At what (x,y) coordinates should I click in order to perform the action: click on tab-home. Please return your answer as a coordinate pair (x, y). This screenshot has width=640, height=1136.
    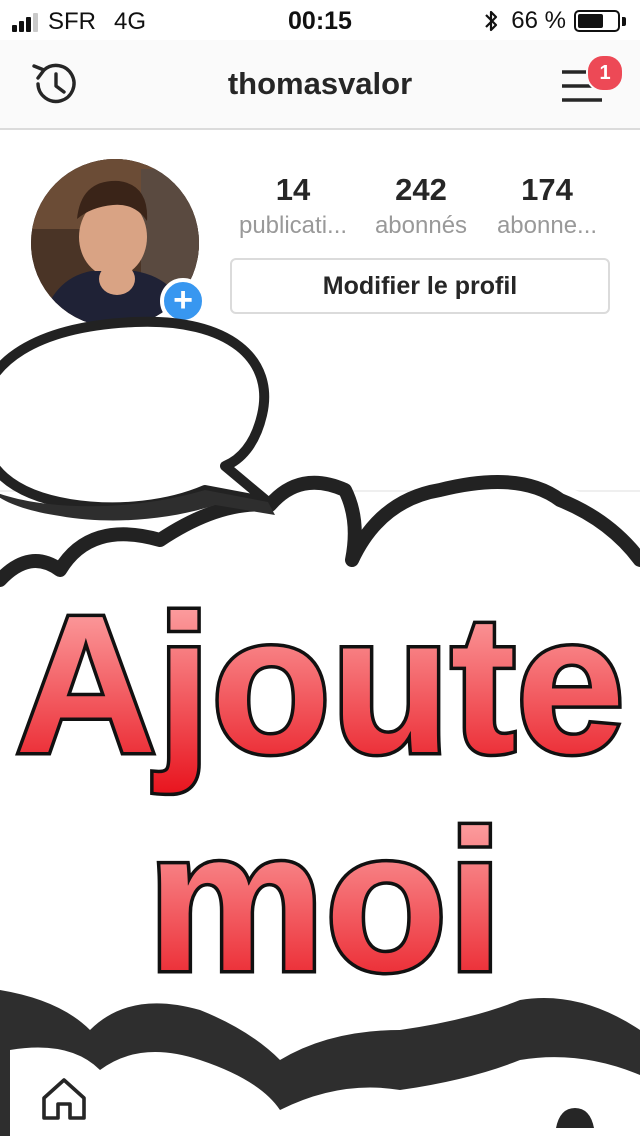
    Looking at the image, I should click on (64, 1099).